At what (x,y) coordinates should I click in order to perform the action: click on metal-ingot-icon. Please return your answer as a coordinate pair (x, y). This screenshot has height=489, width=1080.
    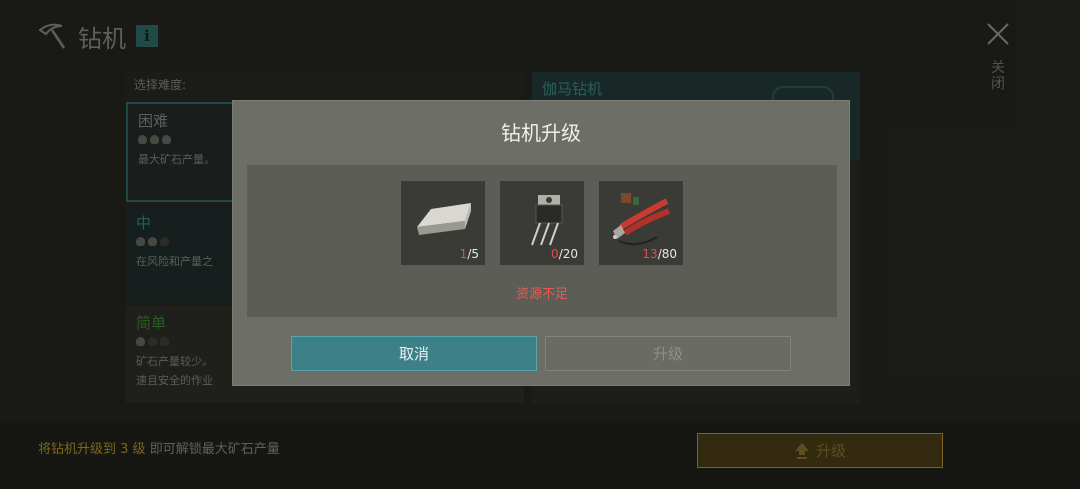
    Looking at the image, I should click on (444, 219).